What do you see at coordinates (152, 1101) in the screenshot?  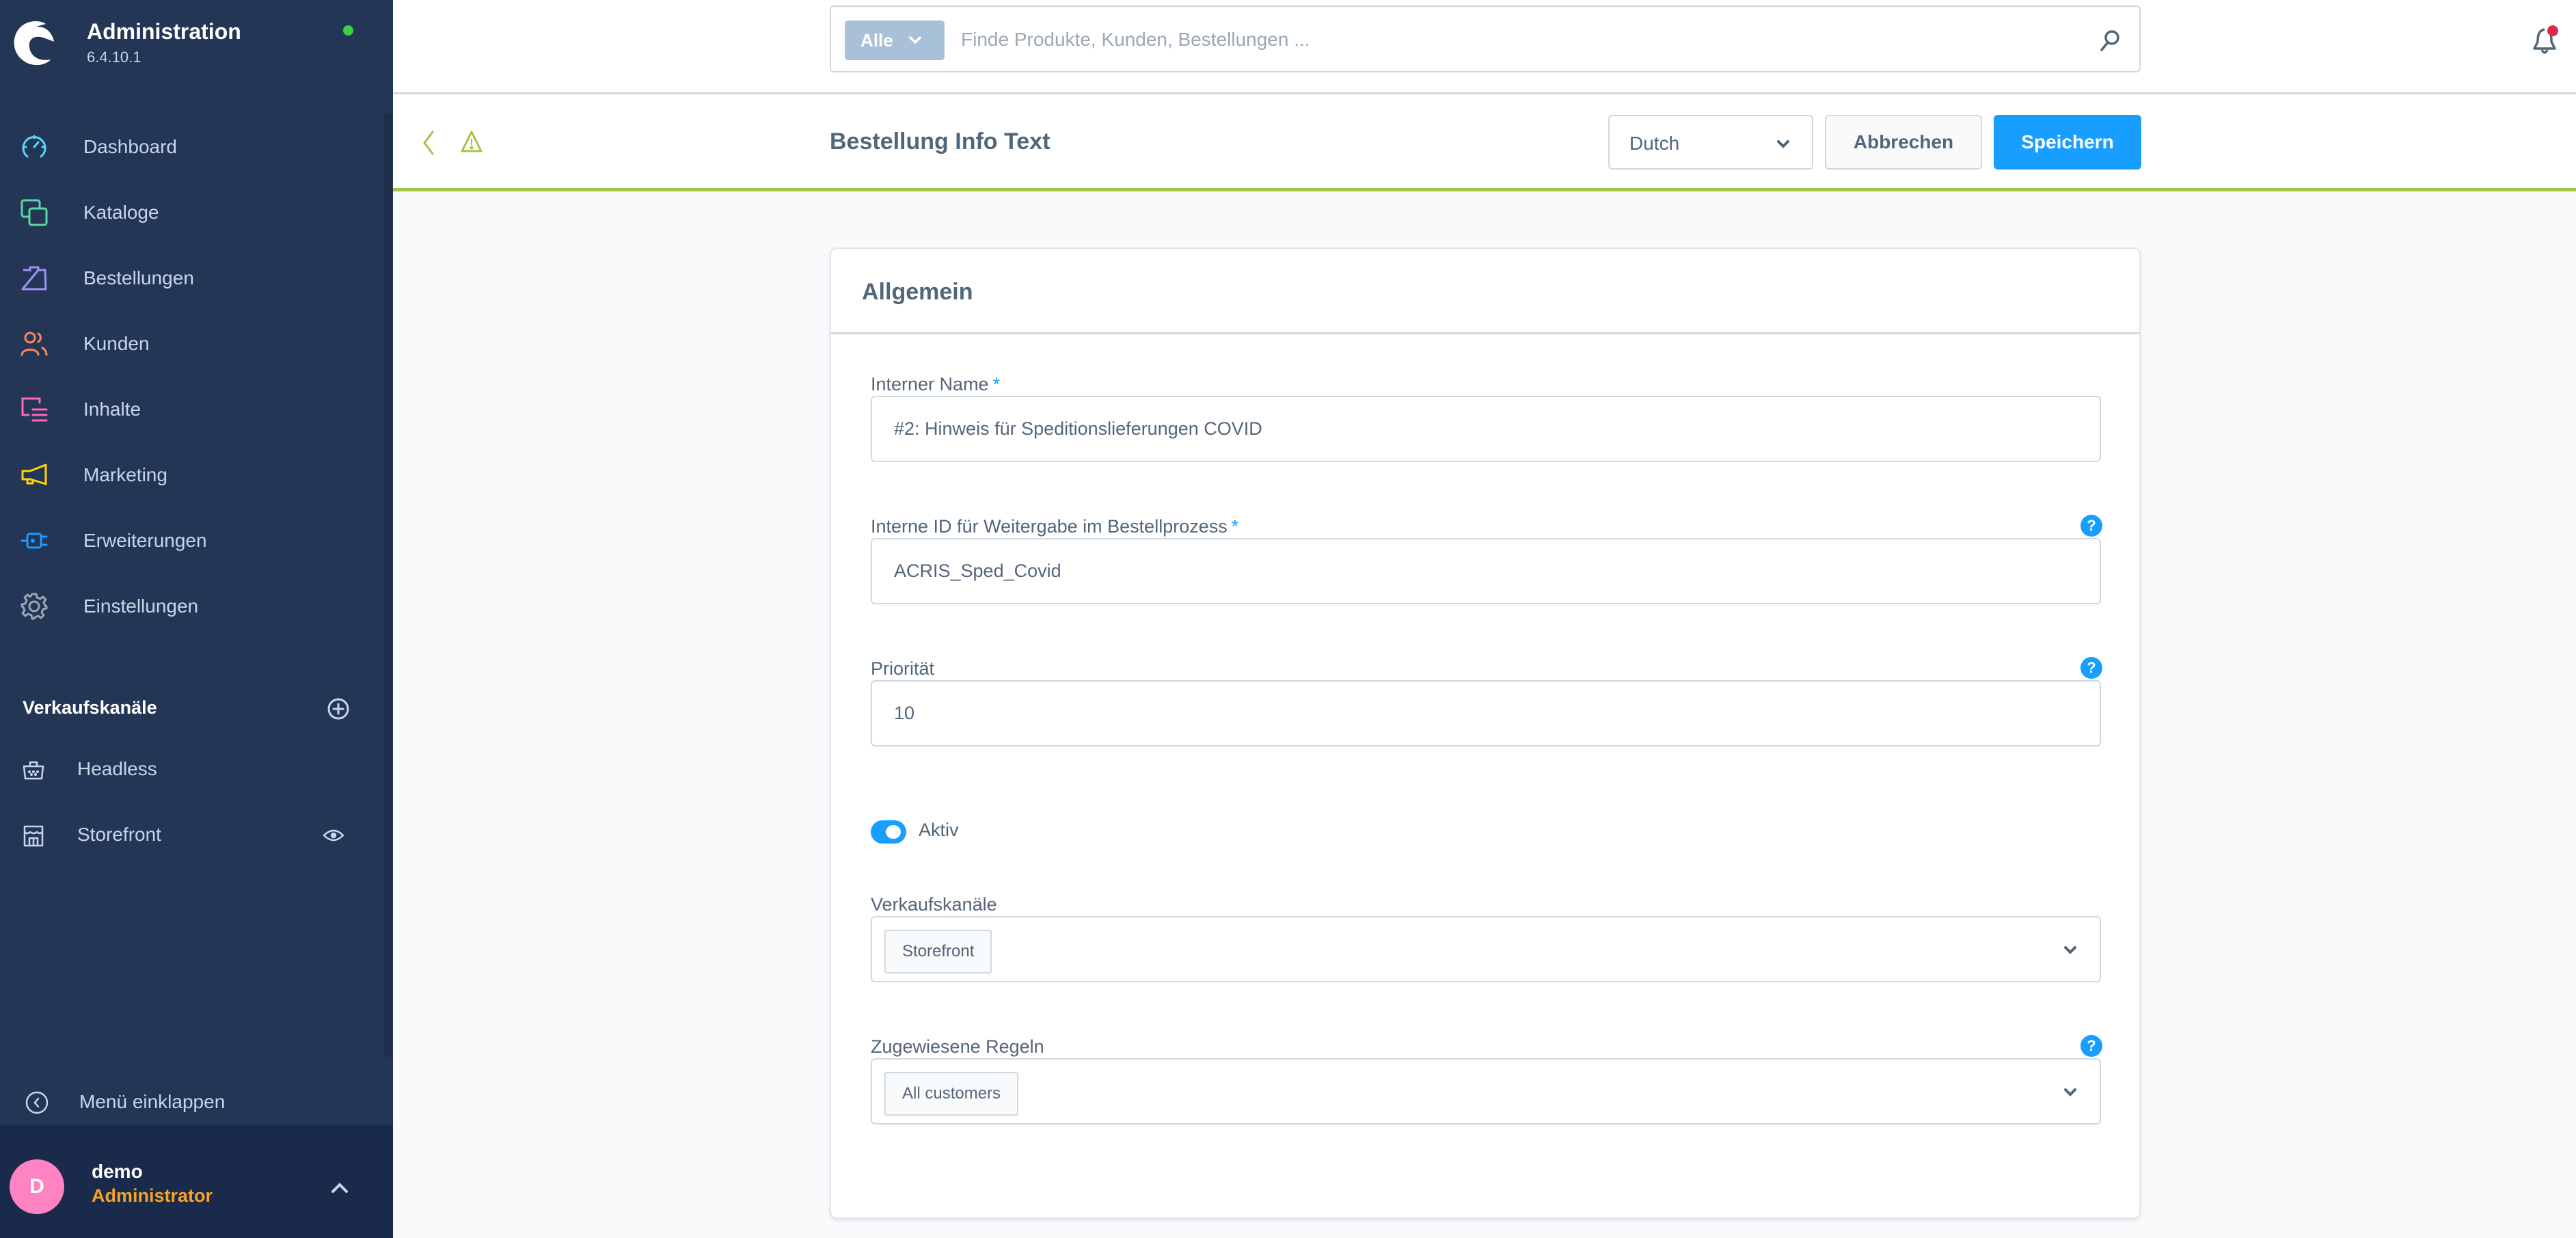 I see `collapse-menu-label: Menü einklappen` at bounding box center [152, 1101].